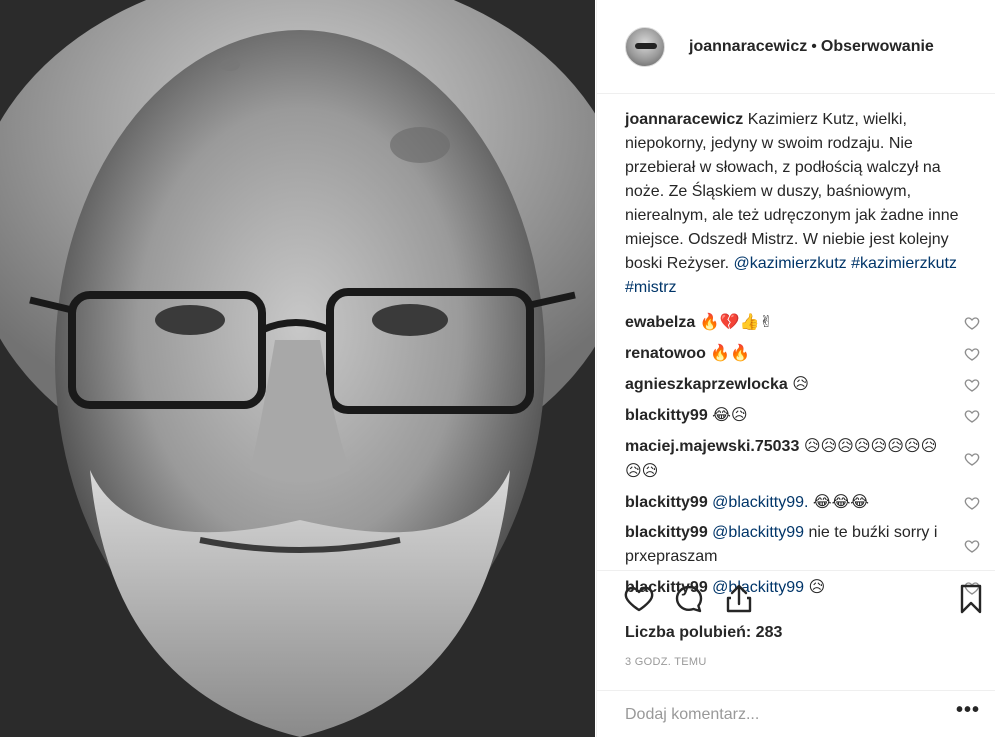 Image resolution: width=995 pixels, height=737 pixels. I want to click on comment-row: blackitty99 @blackitty99. 😂😂😂, so click(802, 502).